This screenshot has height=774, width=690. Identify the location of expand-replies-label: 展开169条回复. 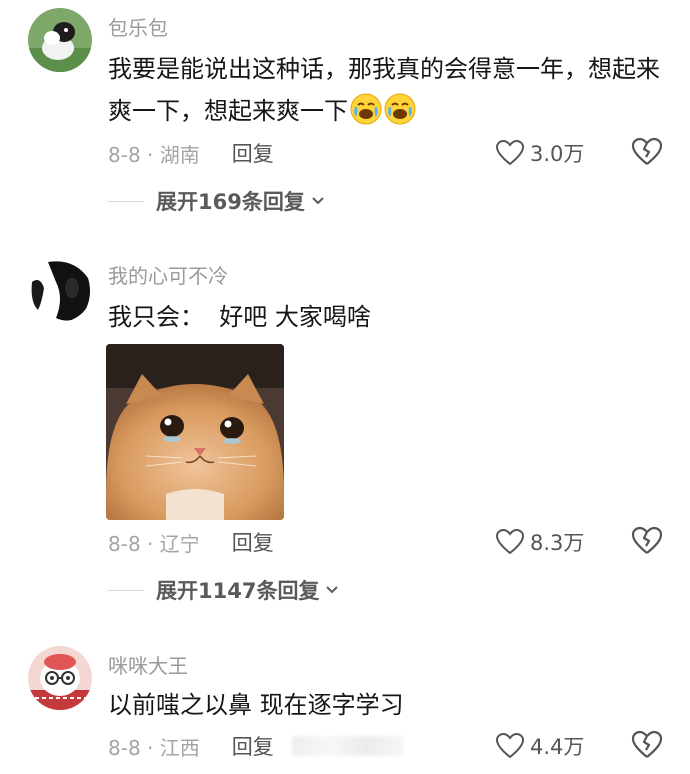
(230, 202).